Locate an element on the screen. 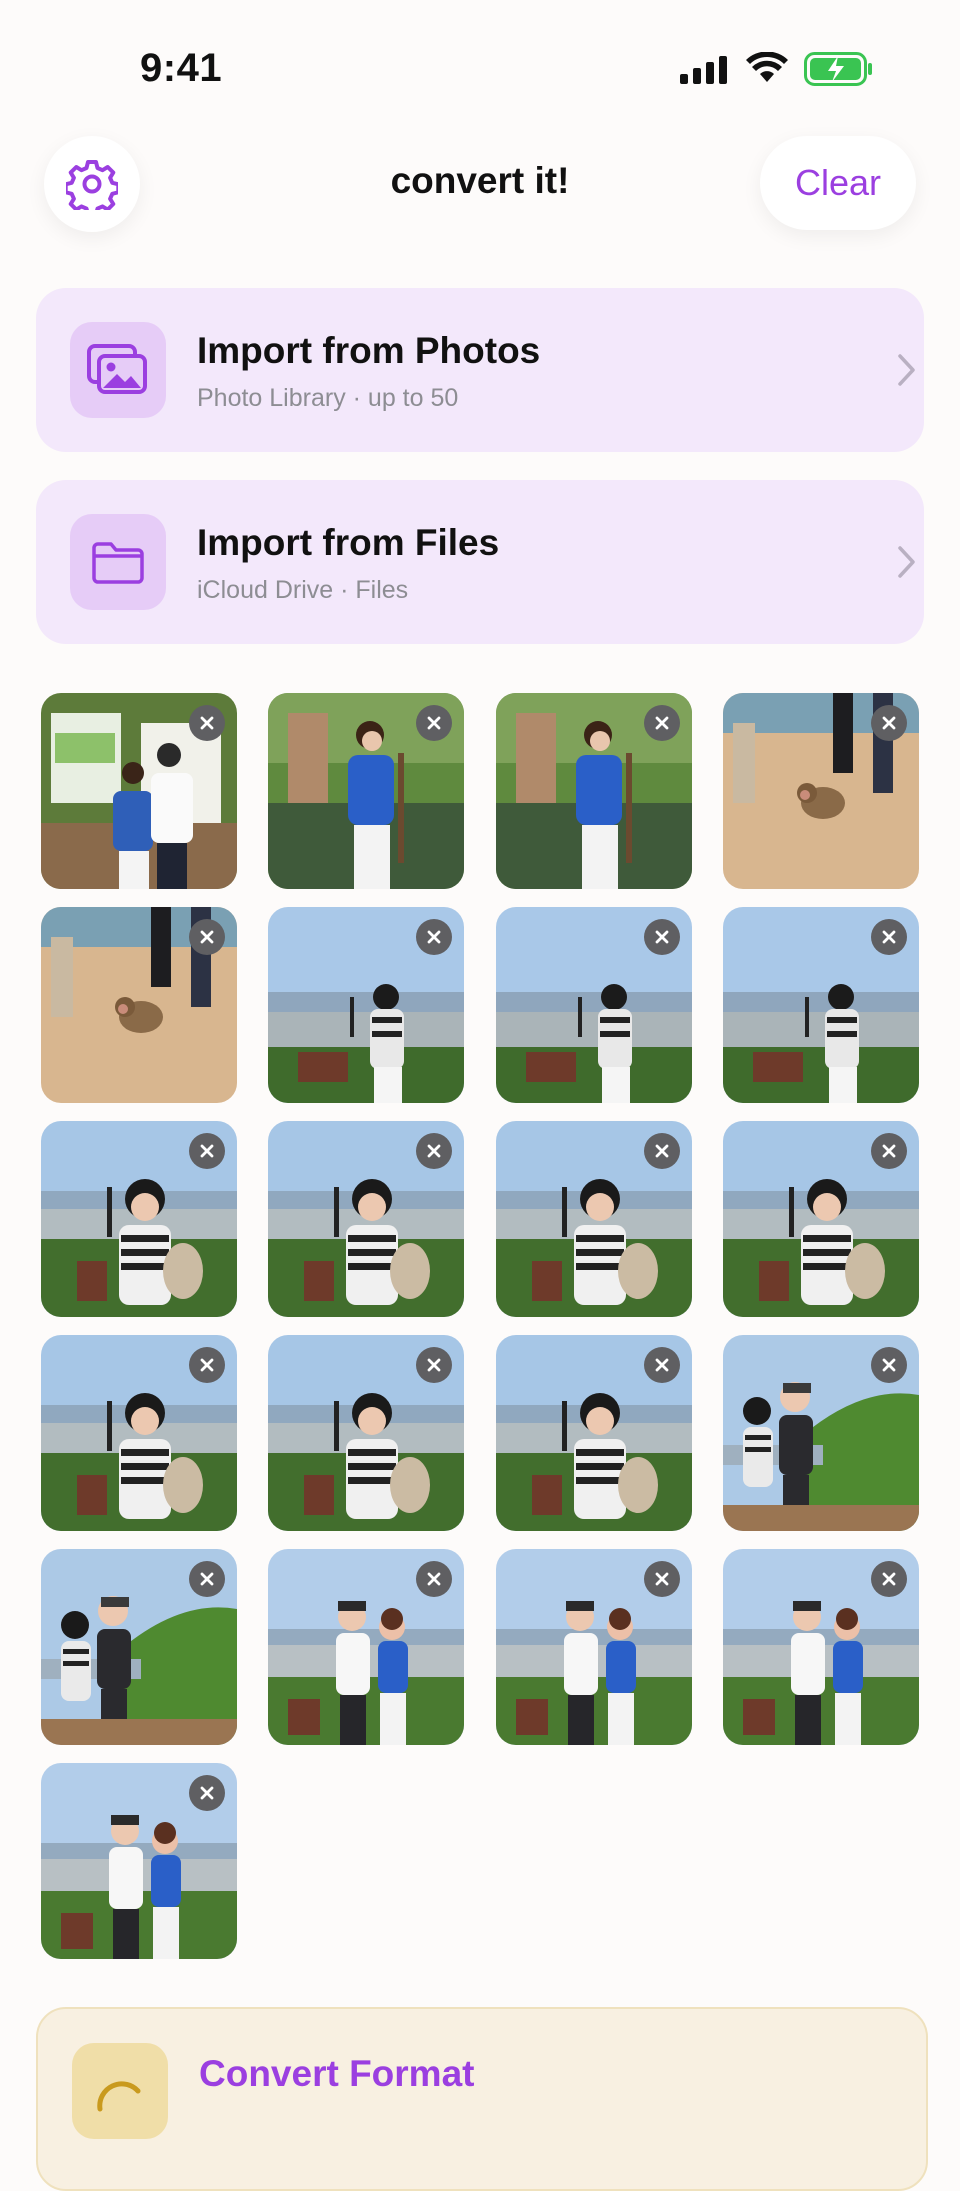 Image resolution: width=960 pixels, height=2191 pixels. battery-charging-icon is located at coordinates (838, 69).